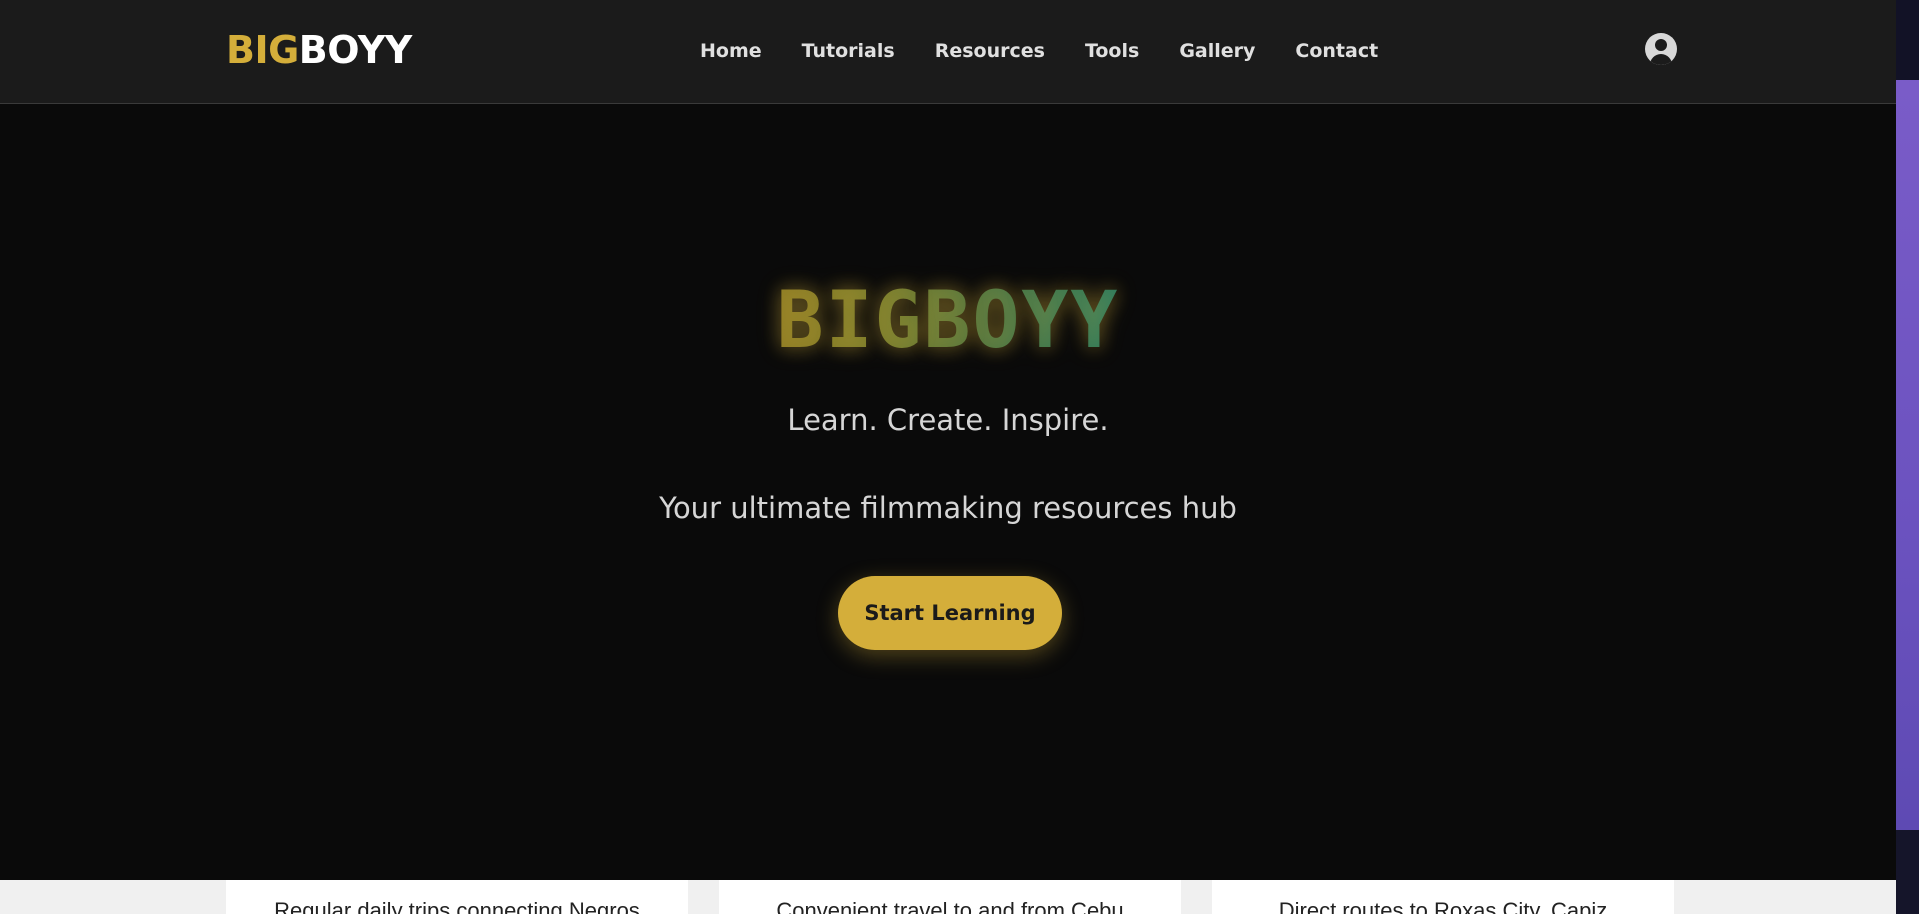 This screenshot has height=914, width=1919. I want to click on logo-part-big: BIG, so click(262, 50).